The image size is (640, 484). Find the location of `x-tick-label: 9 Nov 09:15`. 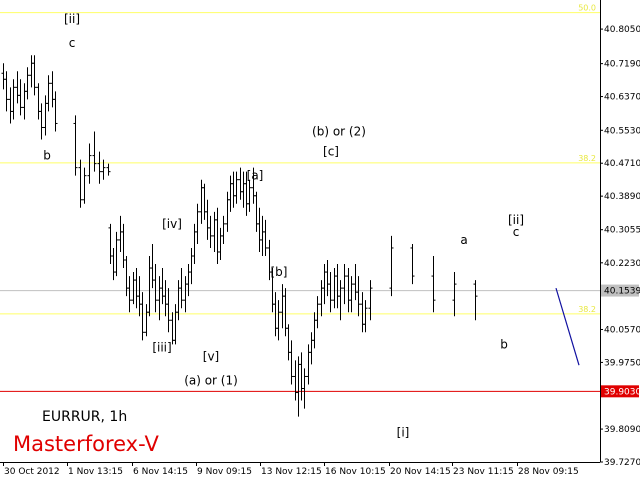

x-tick-label: 9 Nov 09:15 is located at coordinates (224, 472).